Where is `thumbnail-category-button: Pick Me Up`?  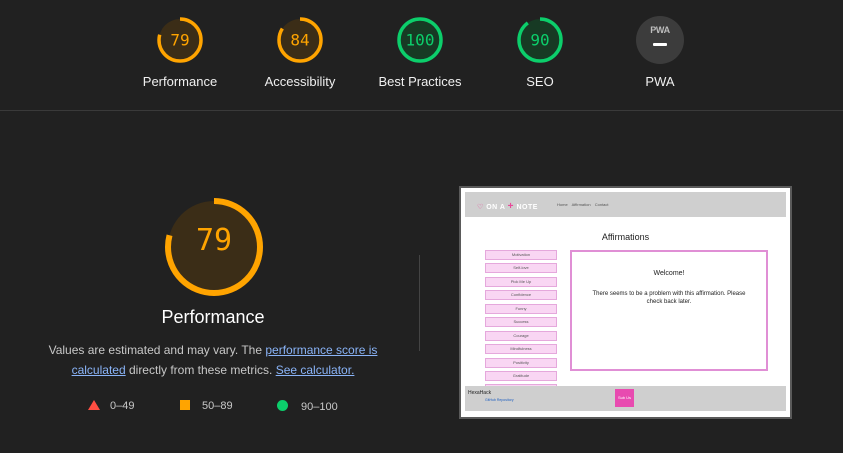 thumbnail-category-button: Pick Me Up is located at coordinates (521, 281).